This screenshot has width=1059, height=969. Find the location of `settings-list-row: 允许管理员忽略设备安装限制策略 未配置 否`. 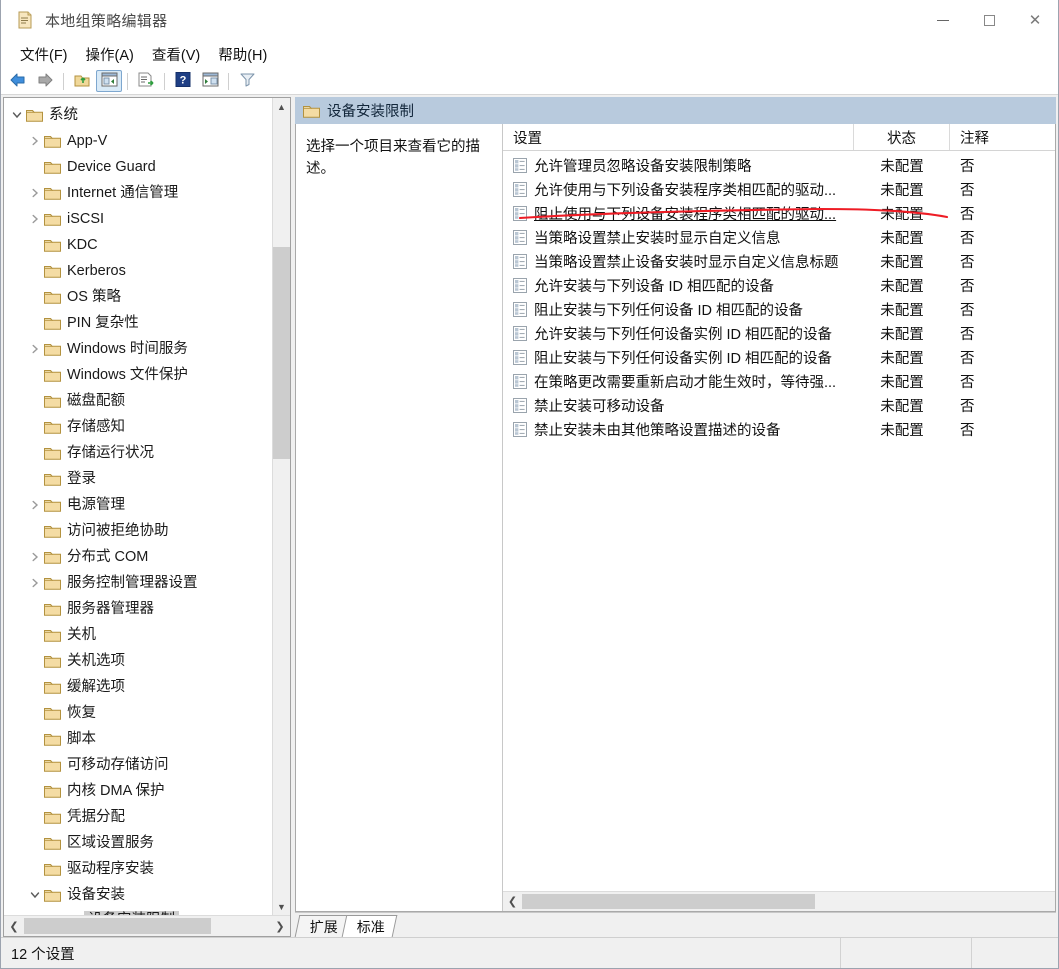

settings-list-row: 允许管理员忽略设备安装限制策略 未配置 否 is located at coordinates (779, 165).